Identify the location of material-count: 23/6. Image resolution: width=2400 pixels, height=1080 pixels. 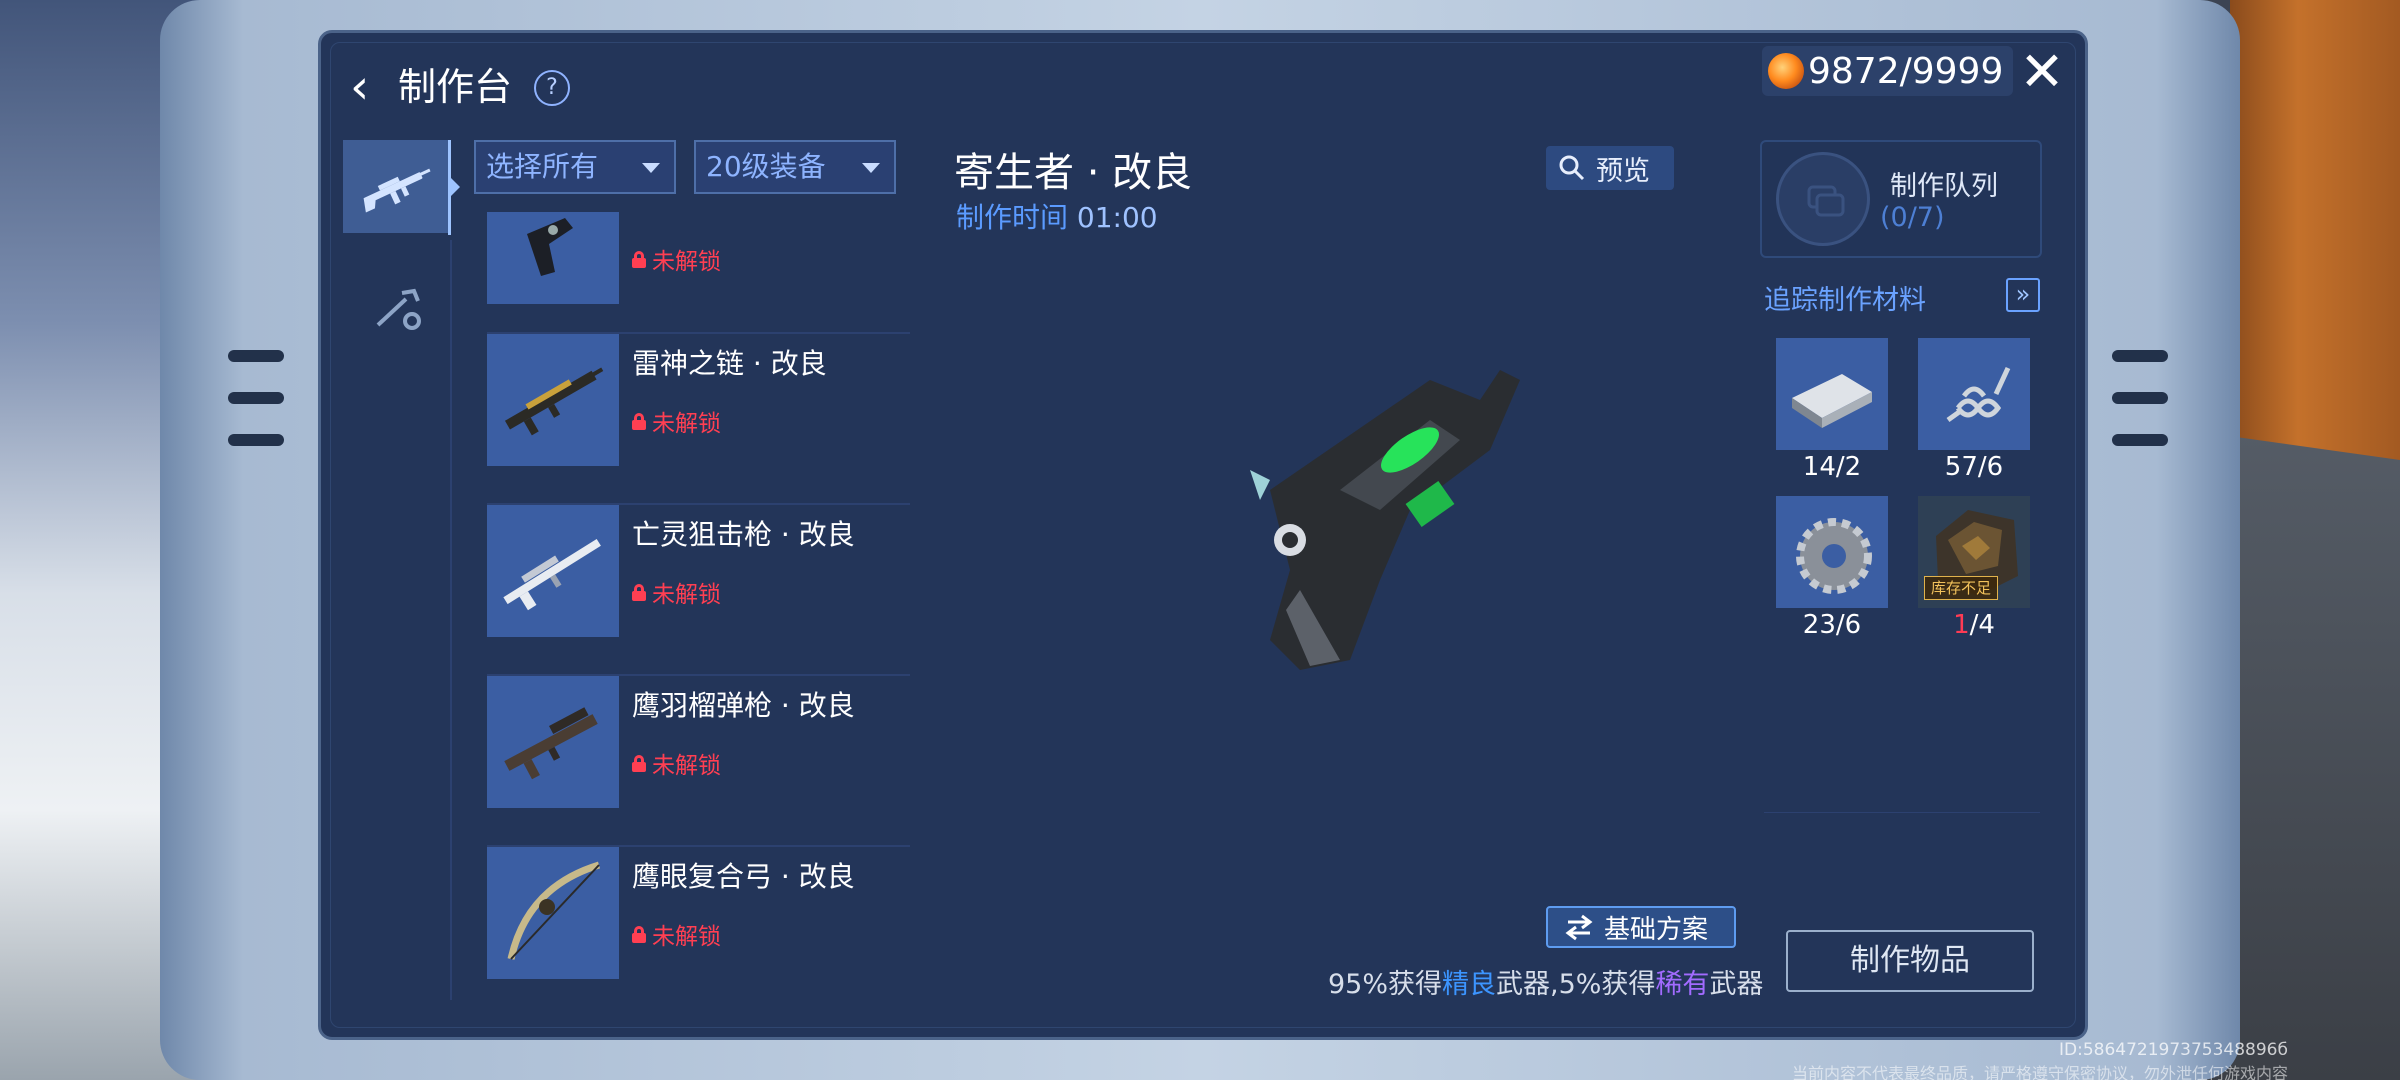
(1832, 625).